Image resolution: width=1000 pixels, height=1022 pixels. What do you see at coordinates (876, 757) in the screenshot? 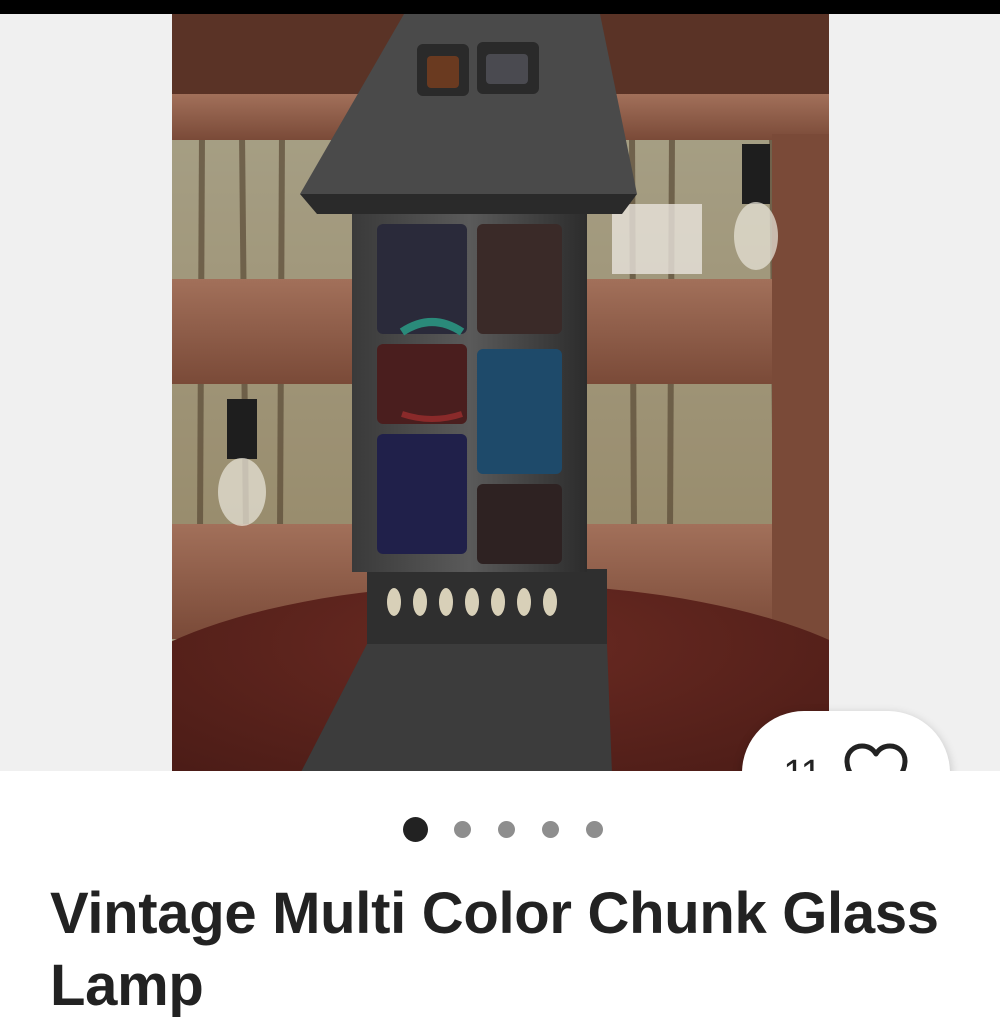
I see `heart-outline-icon` at bounding box center [876, 757].